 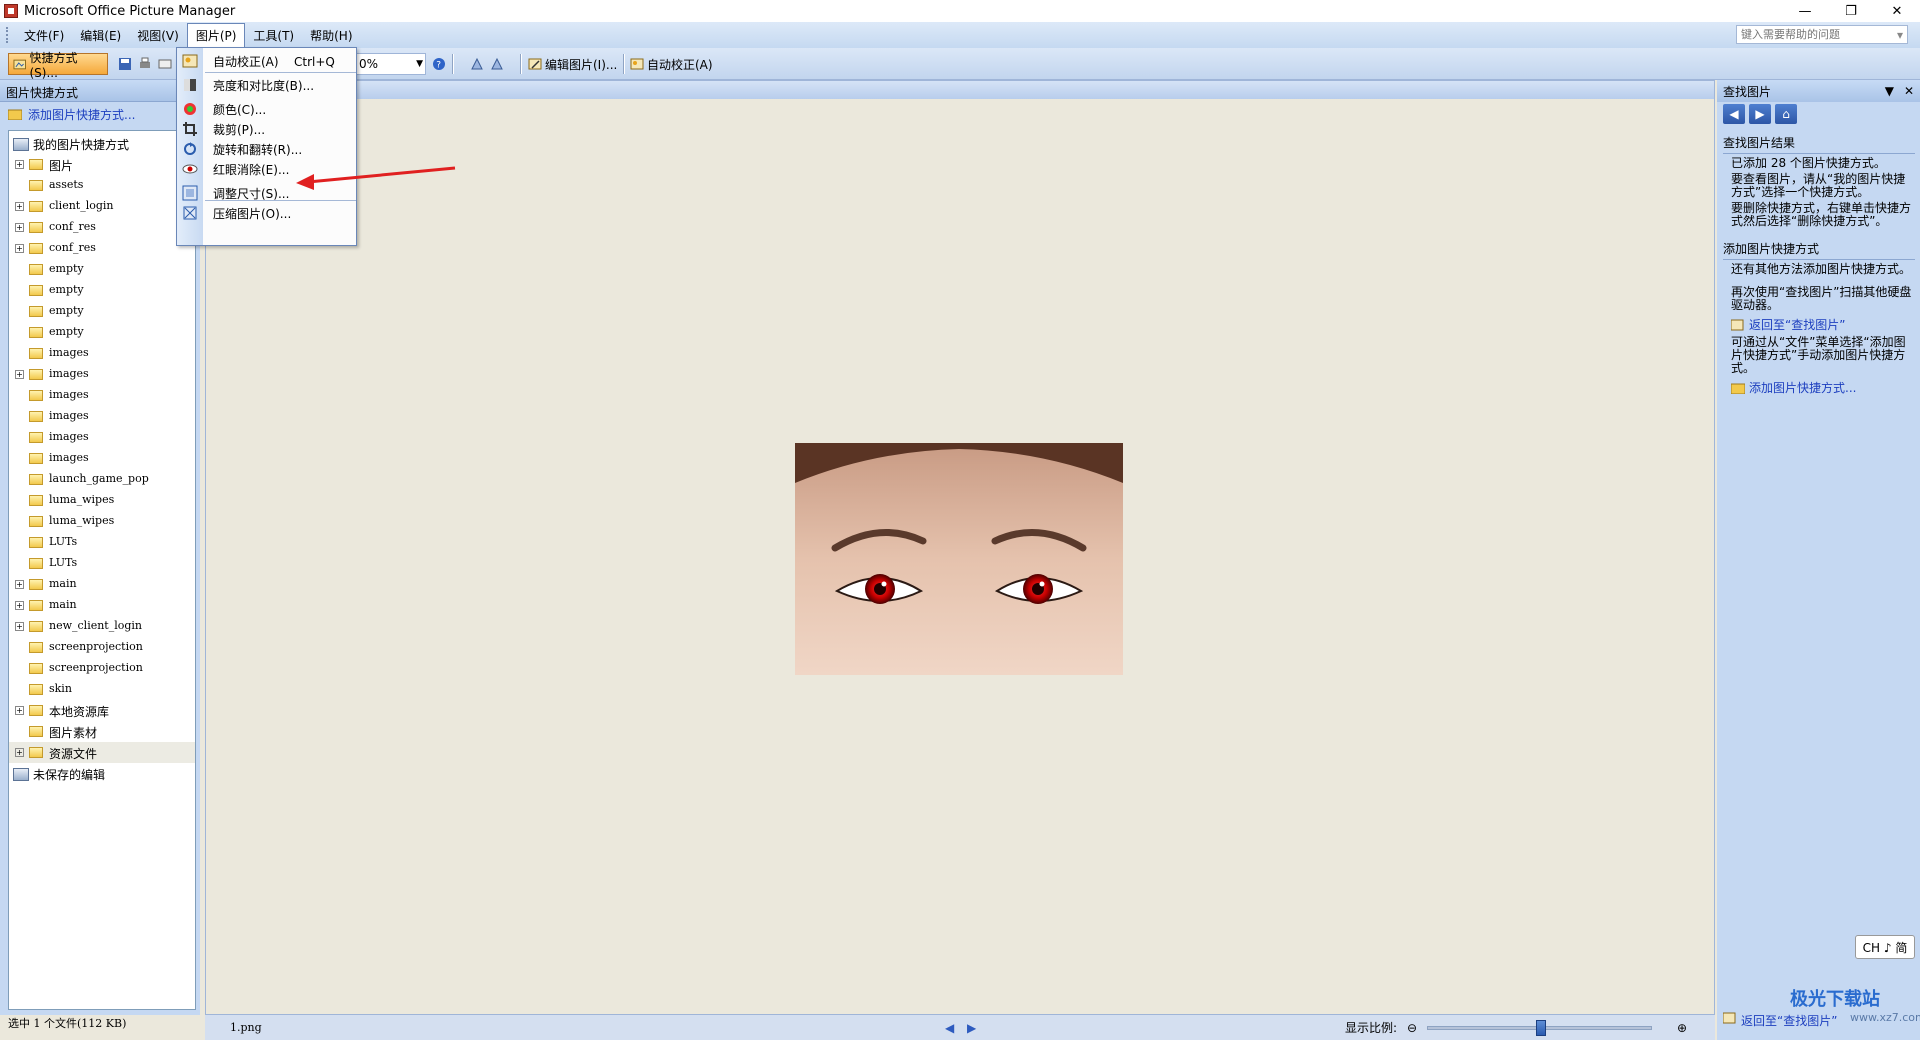 What do you see at coordinates (102, 752) in the screenshot?
I see `tree-item: + 资源文件` at bounding box center [102, 752].